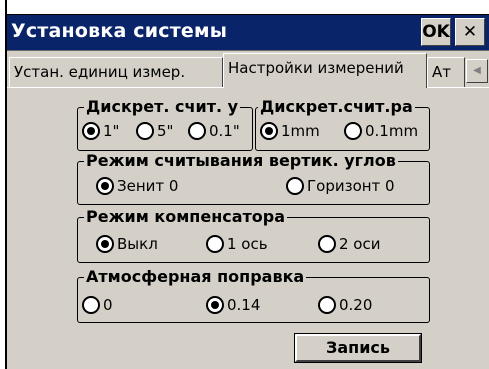 The width and height of the screenshot is (489, 369). I want to click on option-label: 1", so click(111, 131).